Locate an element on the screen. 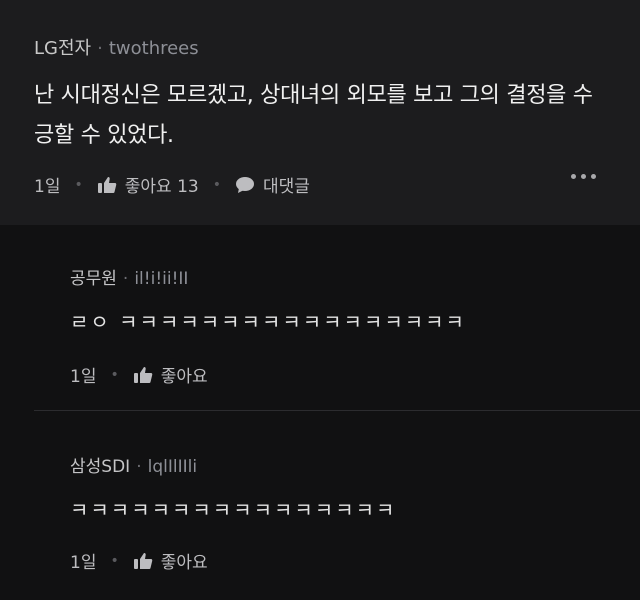 Image resolution: width=640 pixels, height=600 pixels. more-horizontal-icon is located at coordinates (583, 176).